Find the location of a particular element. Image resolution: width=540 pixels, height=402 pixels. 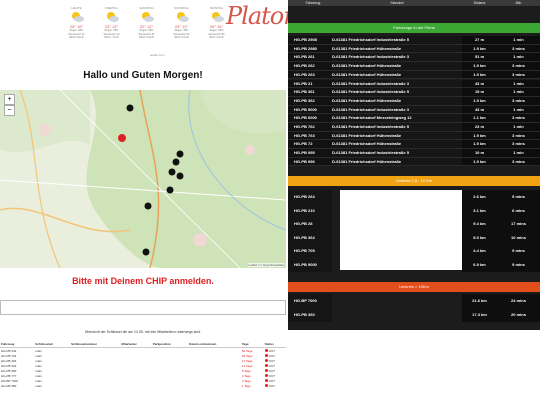

row-vehicle: HG-PB 9000 is located at coordinates (310, 264).